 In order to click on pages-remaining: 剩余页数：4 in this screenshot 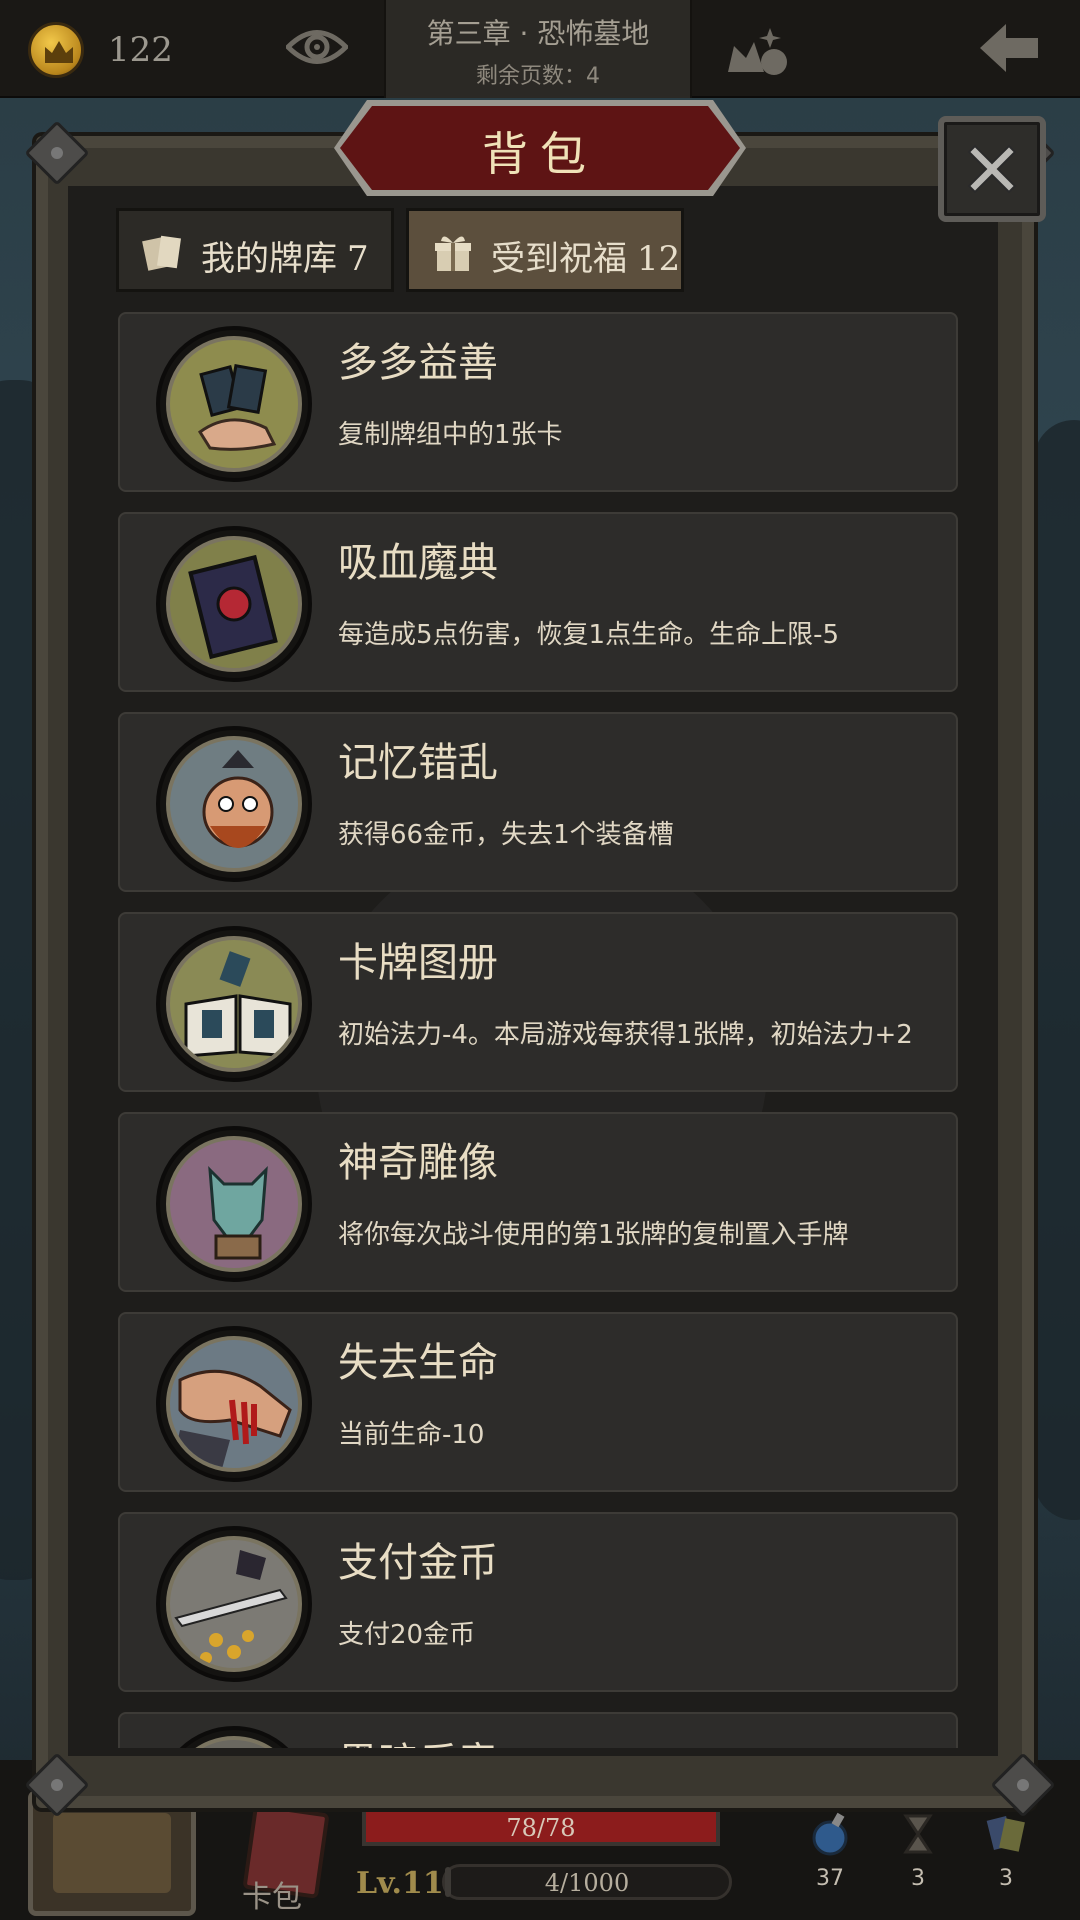, I will do `click(538, 76)`.